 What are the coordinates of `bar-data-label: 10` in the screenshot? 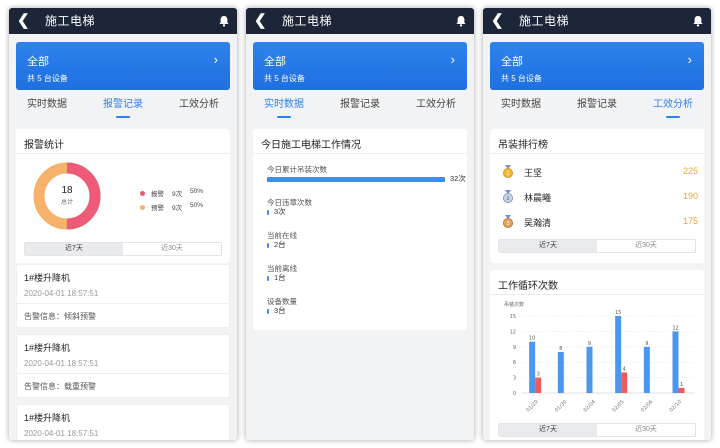 It's located at (532, 339).